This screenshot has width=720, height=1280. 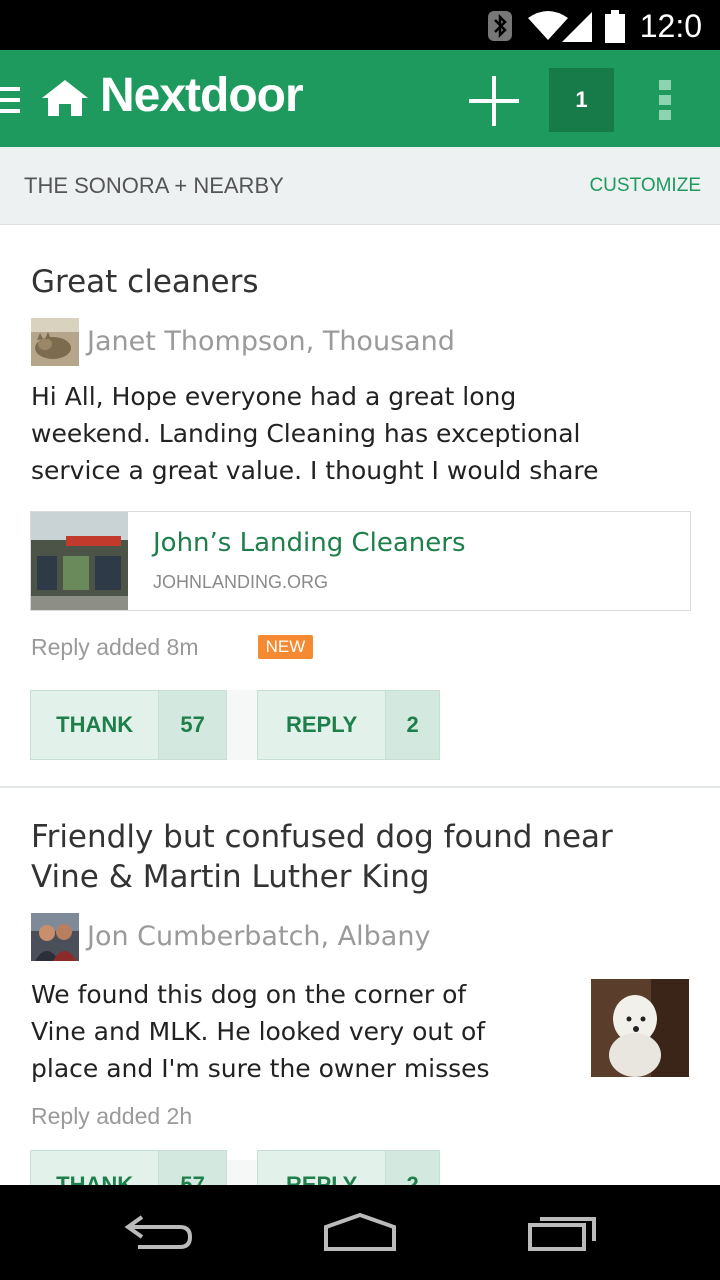 I want to click on neighborhood-scope: THE SONORA + NEARBY, so click(x=154, y=186).